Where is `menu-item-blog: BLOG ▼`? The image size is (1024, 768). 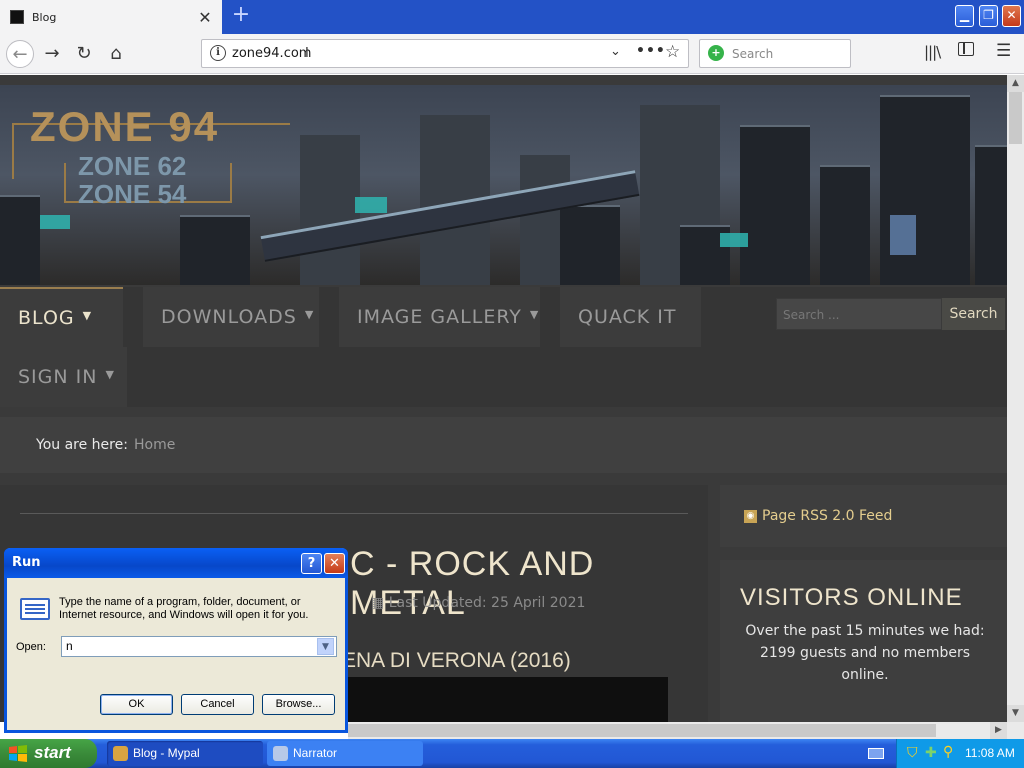
menu-item-blog: BLOG ▼ is located at coordinates (61, 317).